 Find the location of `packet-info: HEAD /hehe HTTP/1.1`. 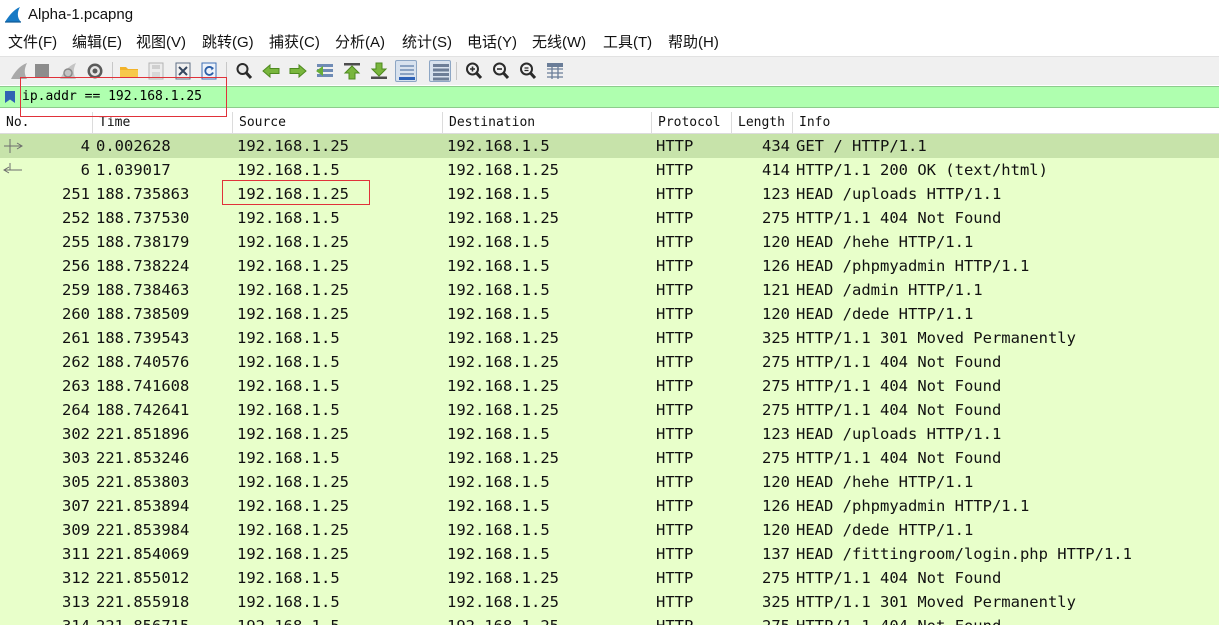

packet-info: HEAD /hehe HTTP/1.1 is located at coordinates (885, 482).